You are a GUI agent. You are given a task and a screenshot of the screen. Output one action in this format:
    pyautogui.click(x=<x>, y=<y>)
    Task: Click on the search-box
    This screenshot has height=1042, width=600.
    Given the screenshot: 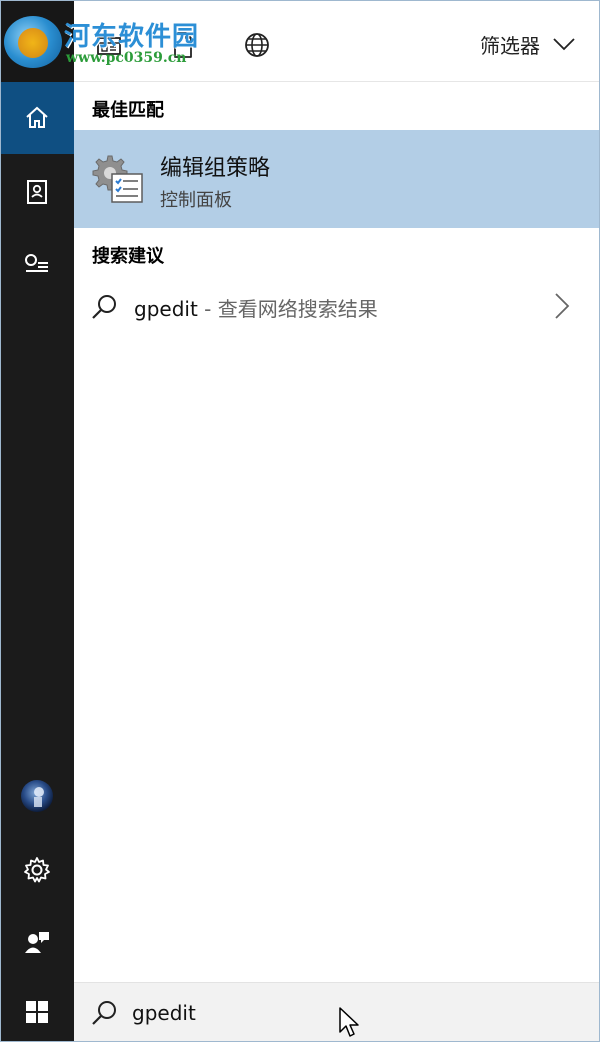 What is the action you would take?
    pyautogui.click(x=337, y=1012)
    